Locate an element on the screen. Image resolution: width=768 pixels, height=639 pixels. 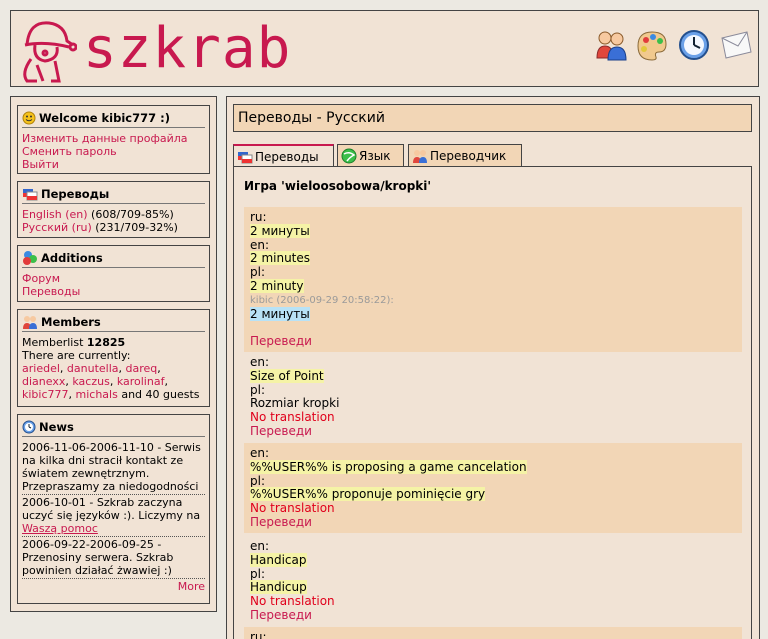
memberlist: Memberlist 12825 is located at coordinates (74, 342).